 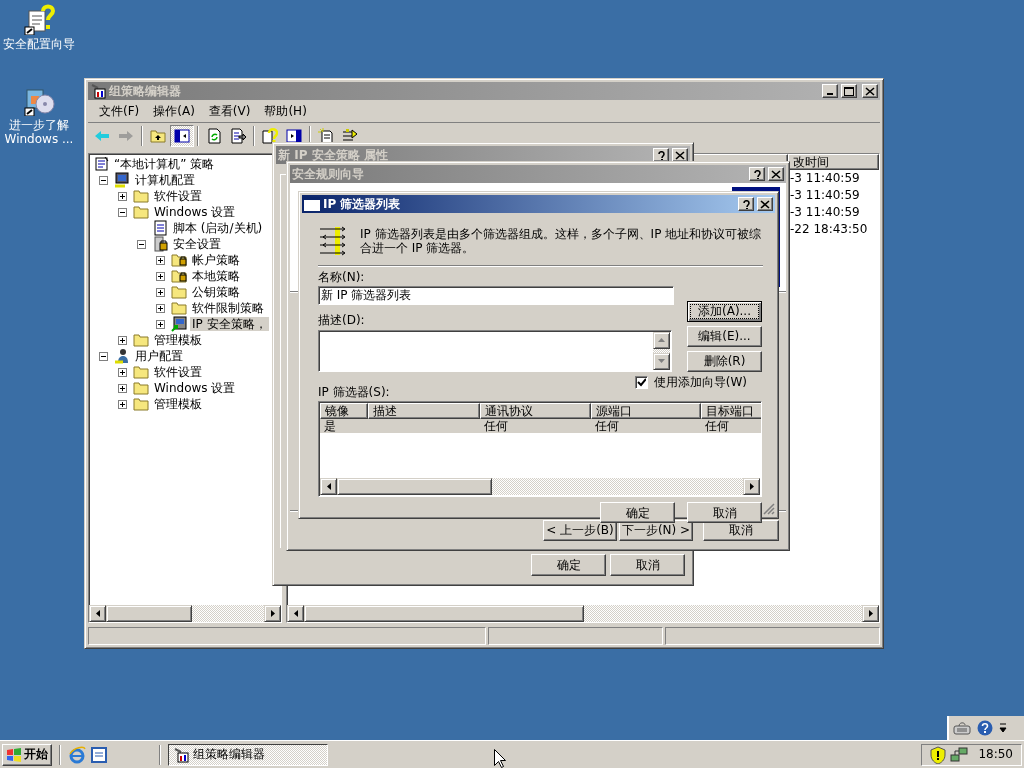 I want to click on column-header: 目标端口, so click(x=731, y=411).